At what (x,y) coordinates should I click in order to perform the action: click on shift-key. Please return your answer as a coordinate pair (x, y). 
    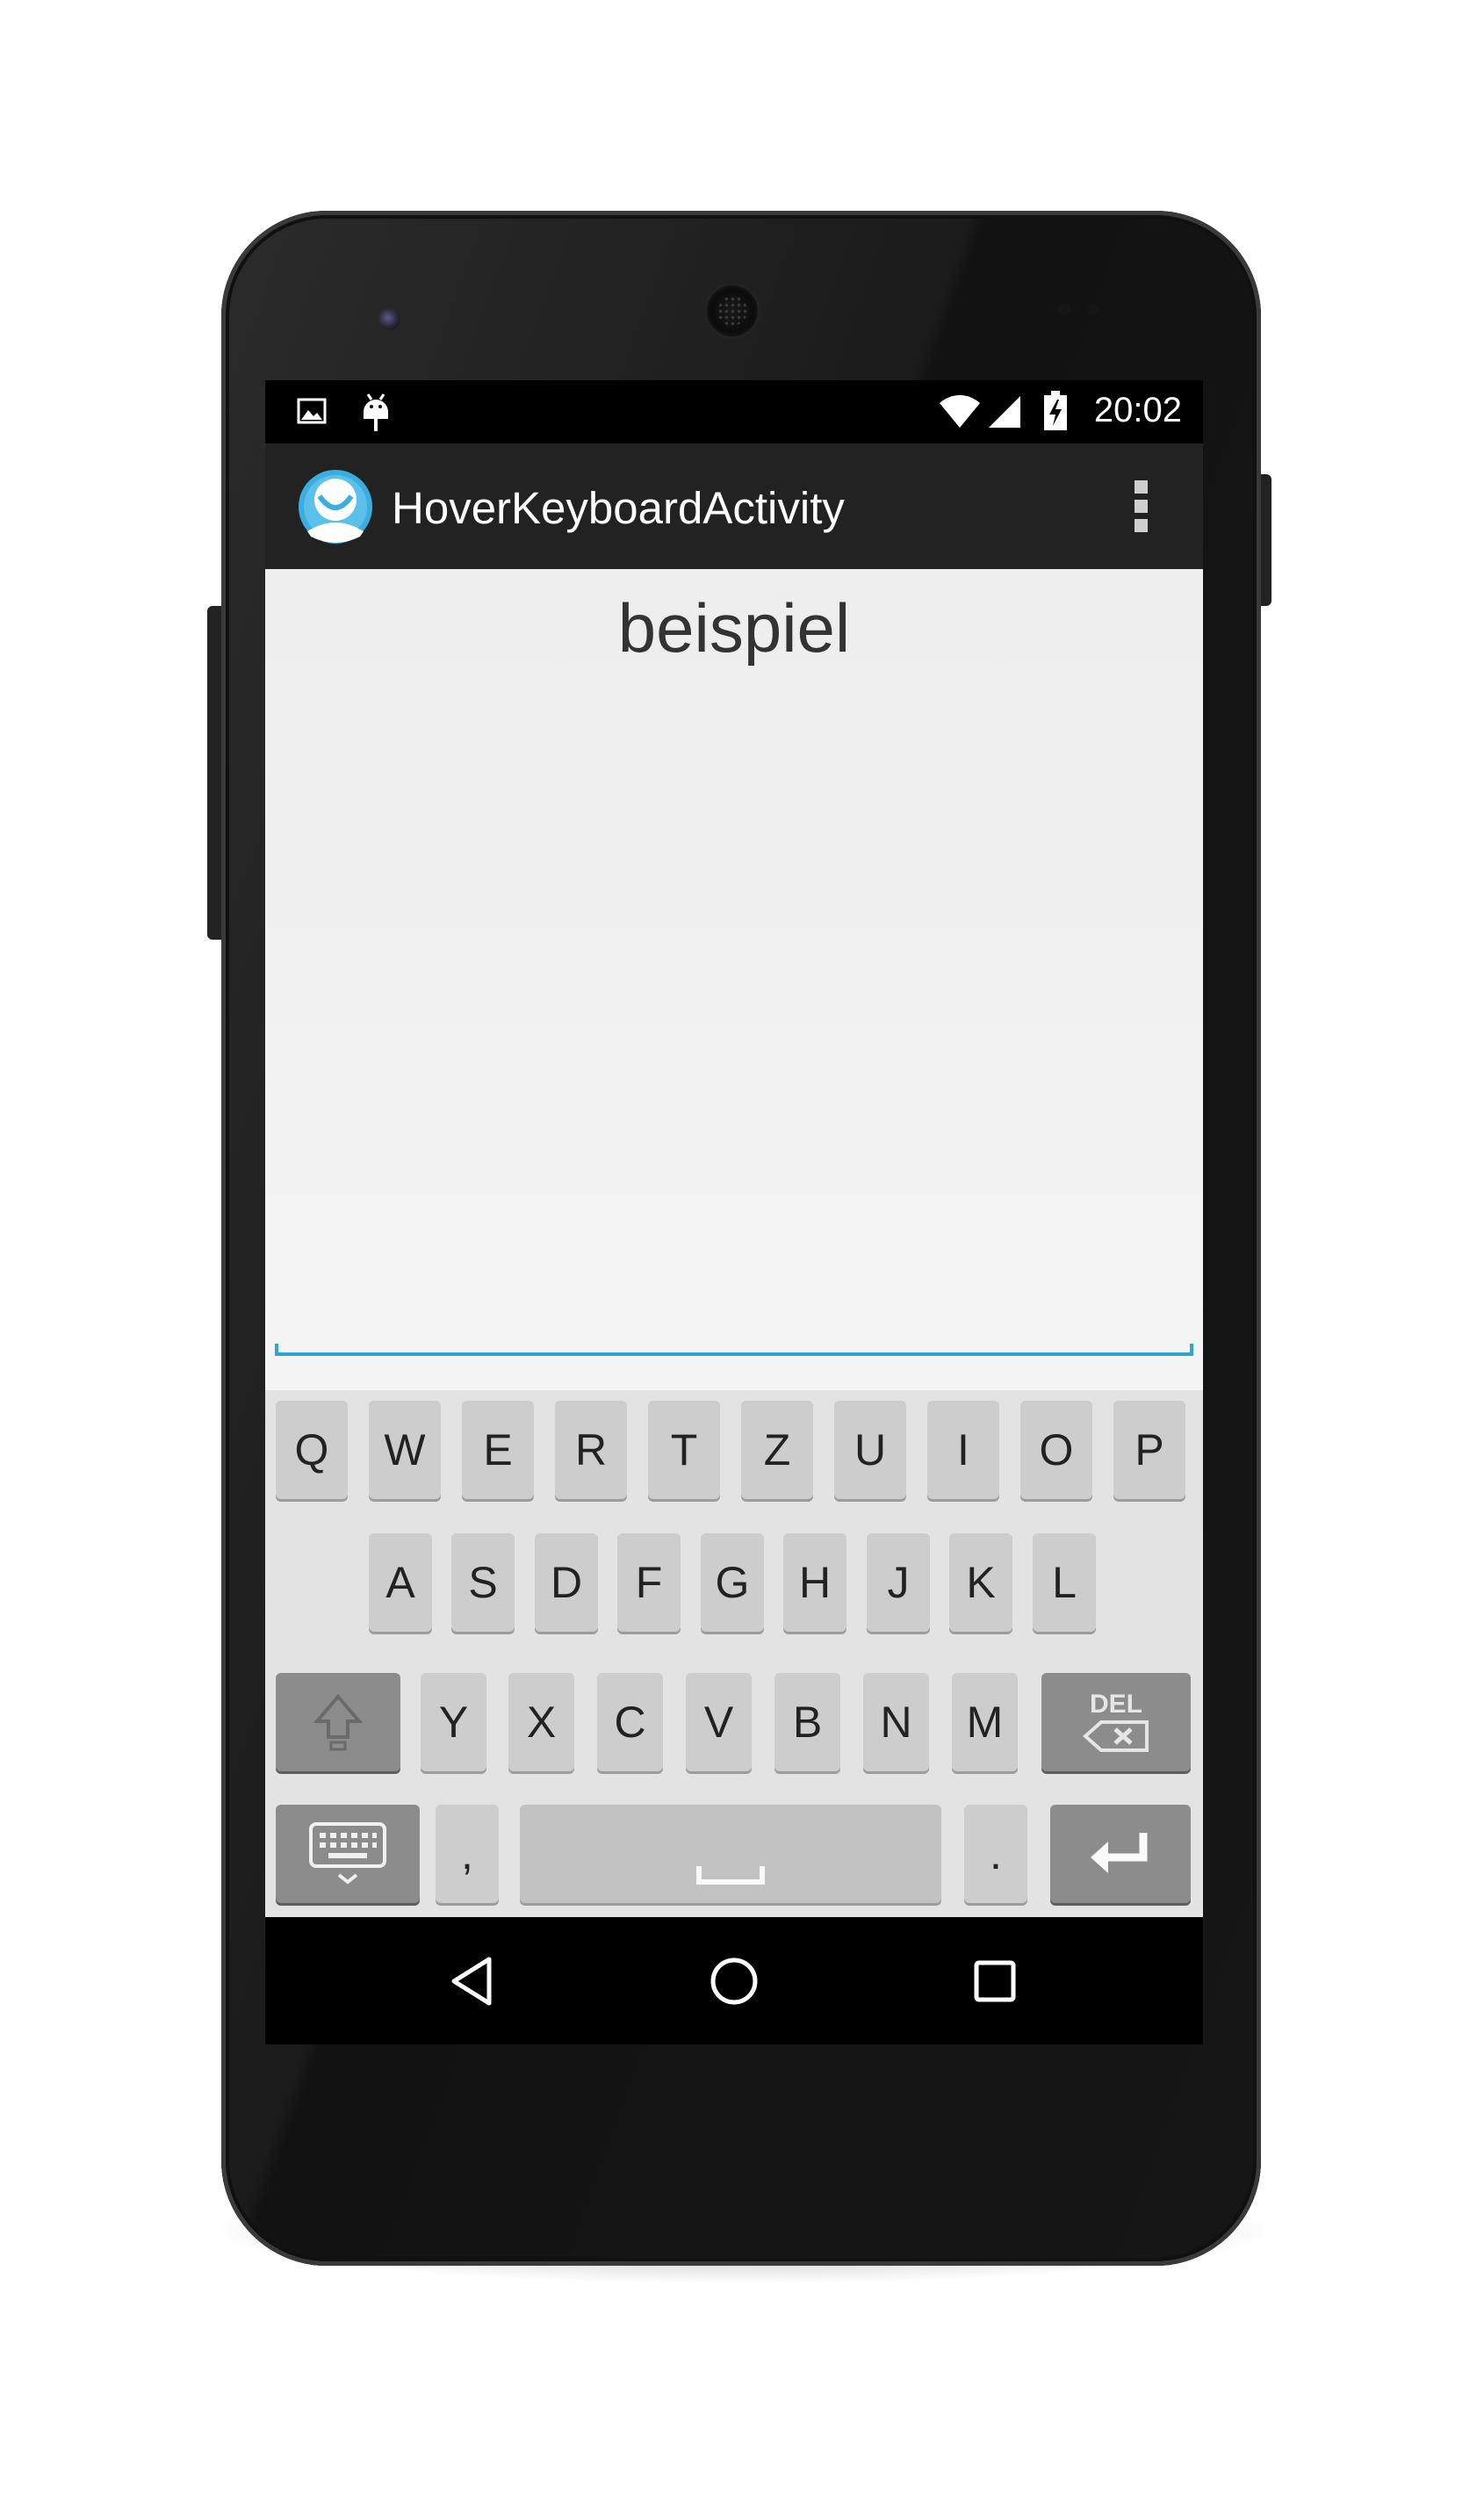
    Looking at the image, I should click on (338, 1722).